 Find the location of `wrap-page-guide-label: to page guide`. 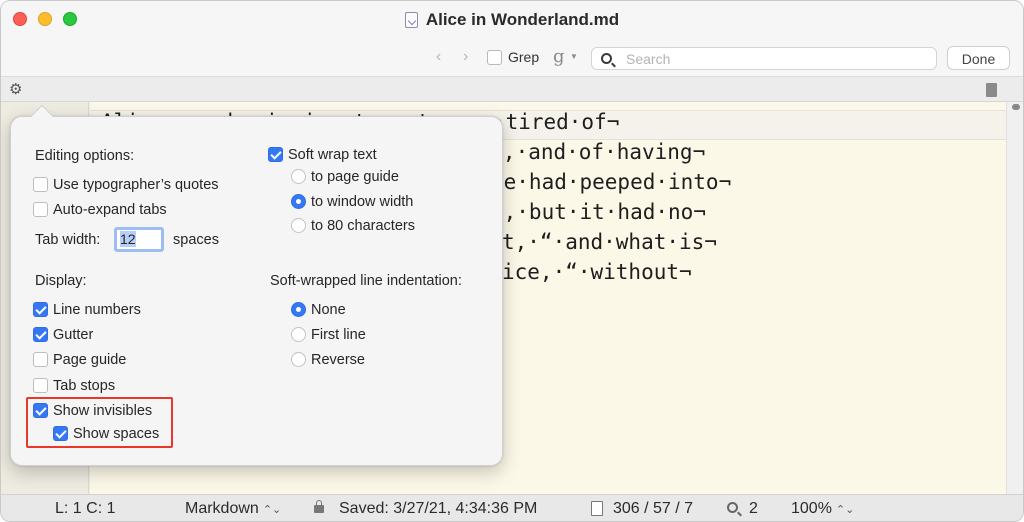

wrap-page-guide-label: to page guide is located at coordinates (355, 177).